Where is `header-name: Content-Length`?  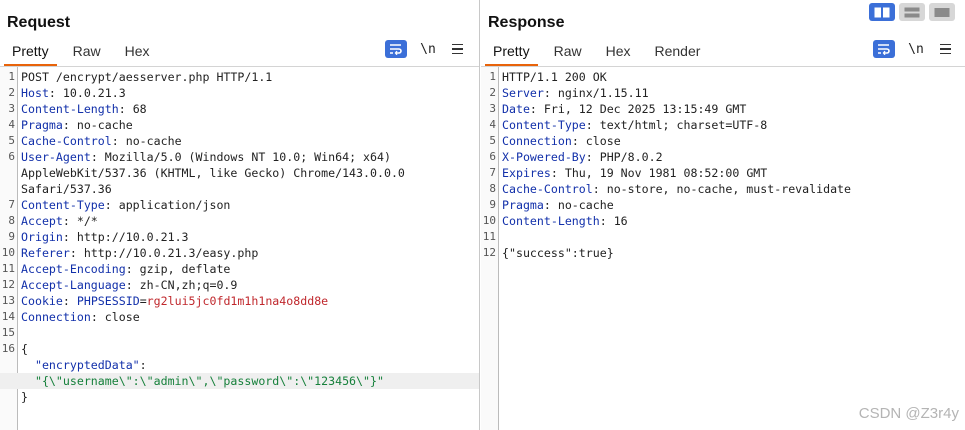
header-name: Content-Length is located at coordinates (70, 109).